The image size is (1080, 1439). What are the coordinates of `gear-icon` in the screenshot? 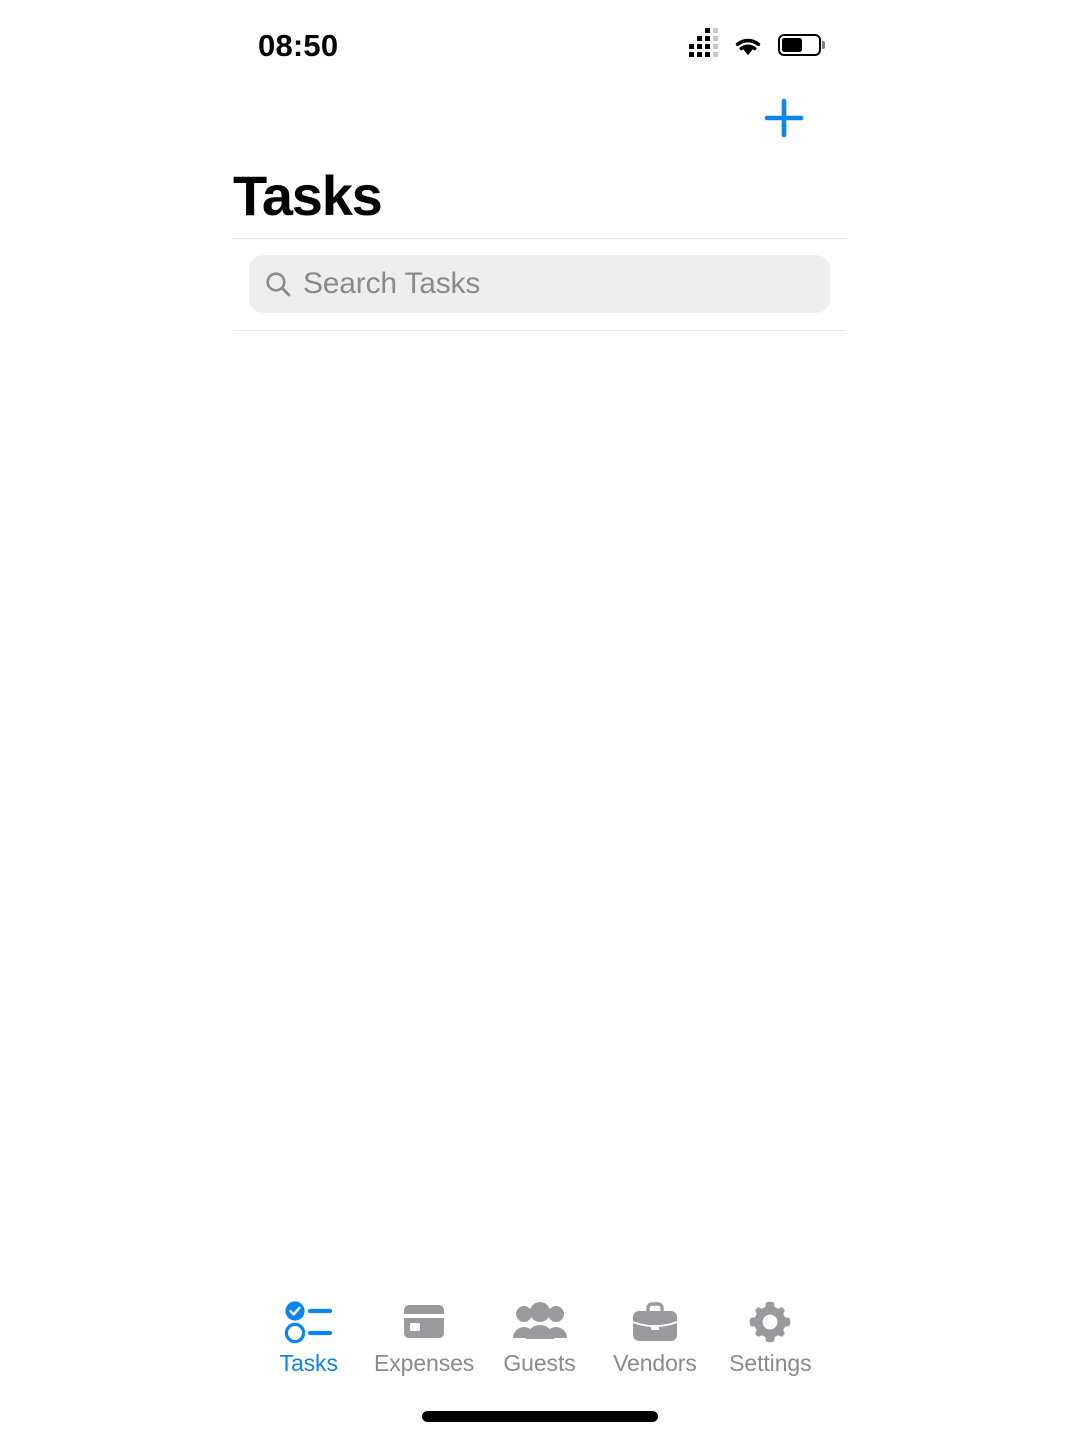 It's located at (770, 1322).